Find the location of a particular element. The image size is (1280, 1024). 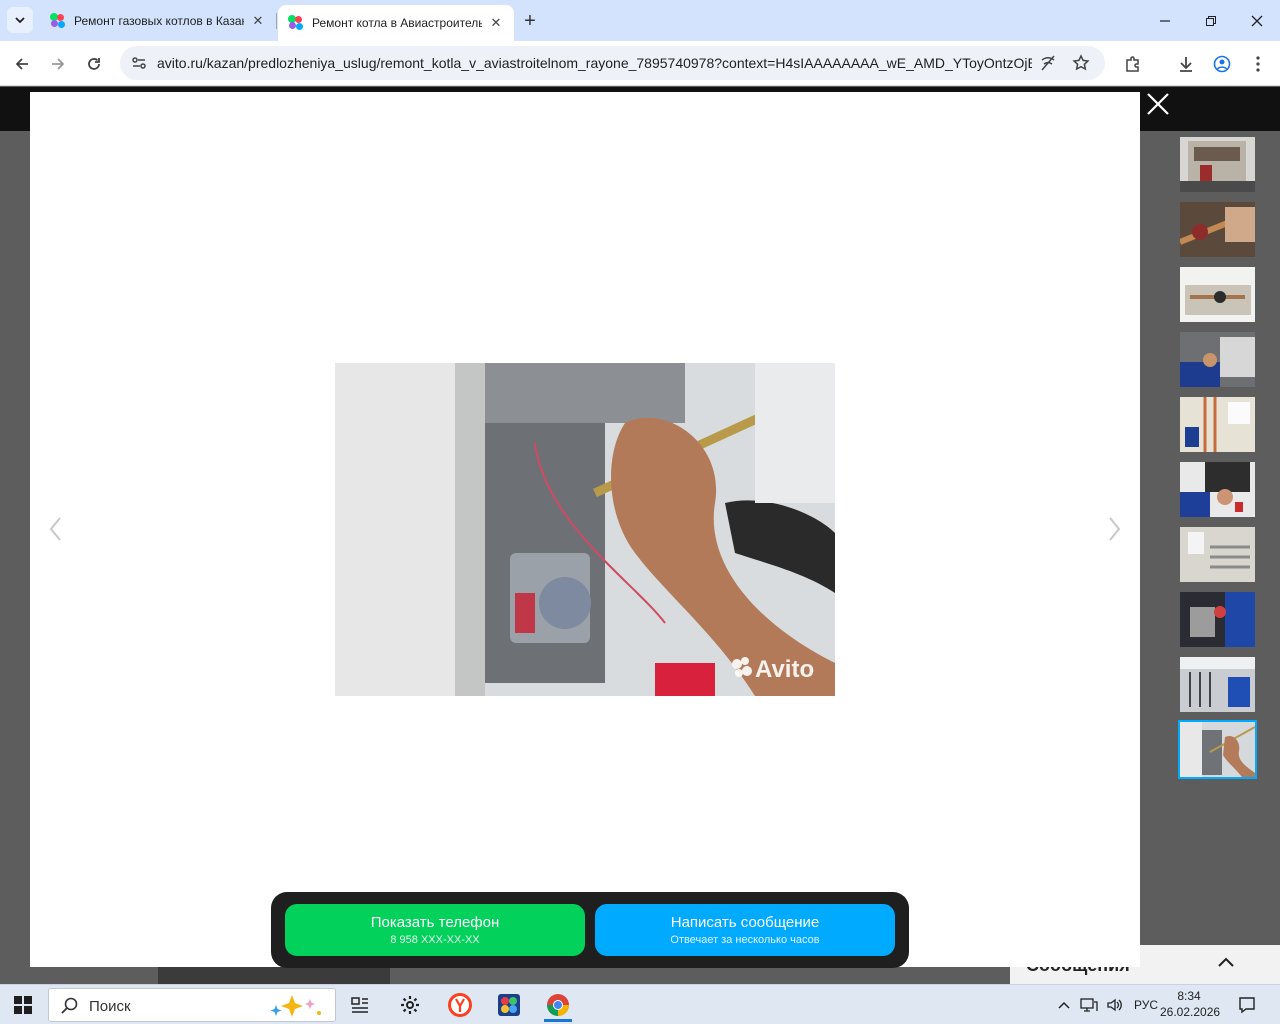

arrow-right-icon is located at coordinates (58, 64).